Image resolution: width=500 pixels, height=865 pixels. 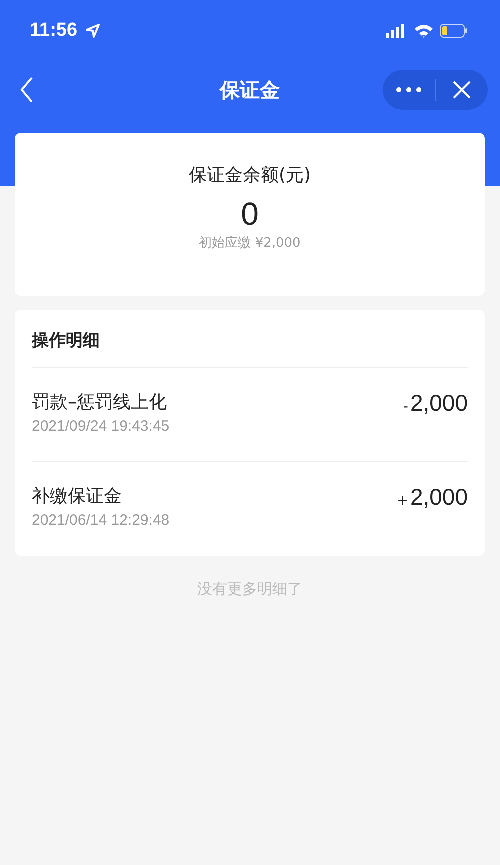 What do you see at coordinates (454, 31) in the screenshot?
I see `battery-icon` at bounding box center [454, 31].